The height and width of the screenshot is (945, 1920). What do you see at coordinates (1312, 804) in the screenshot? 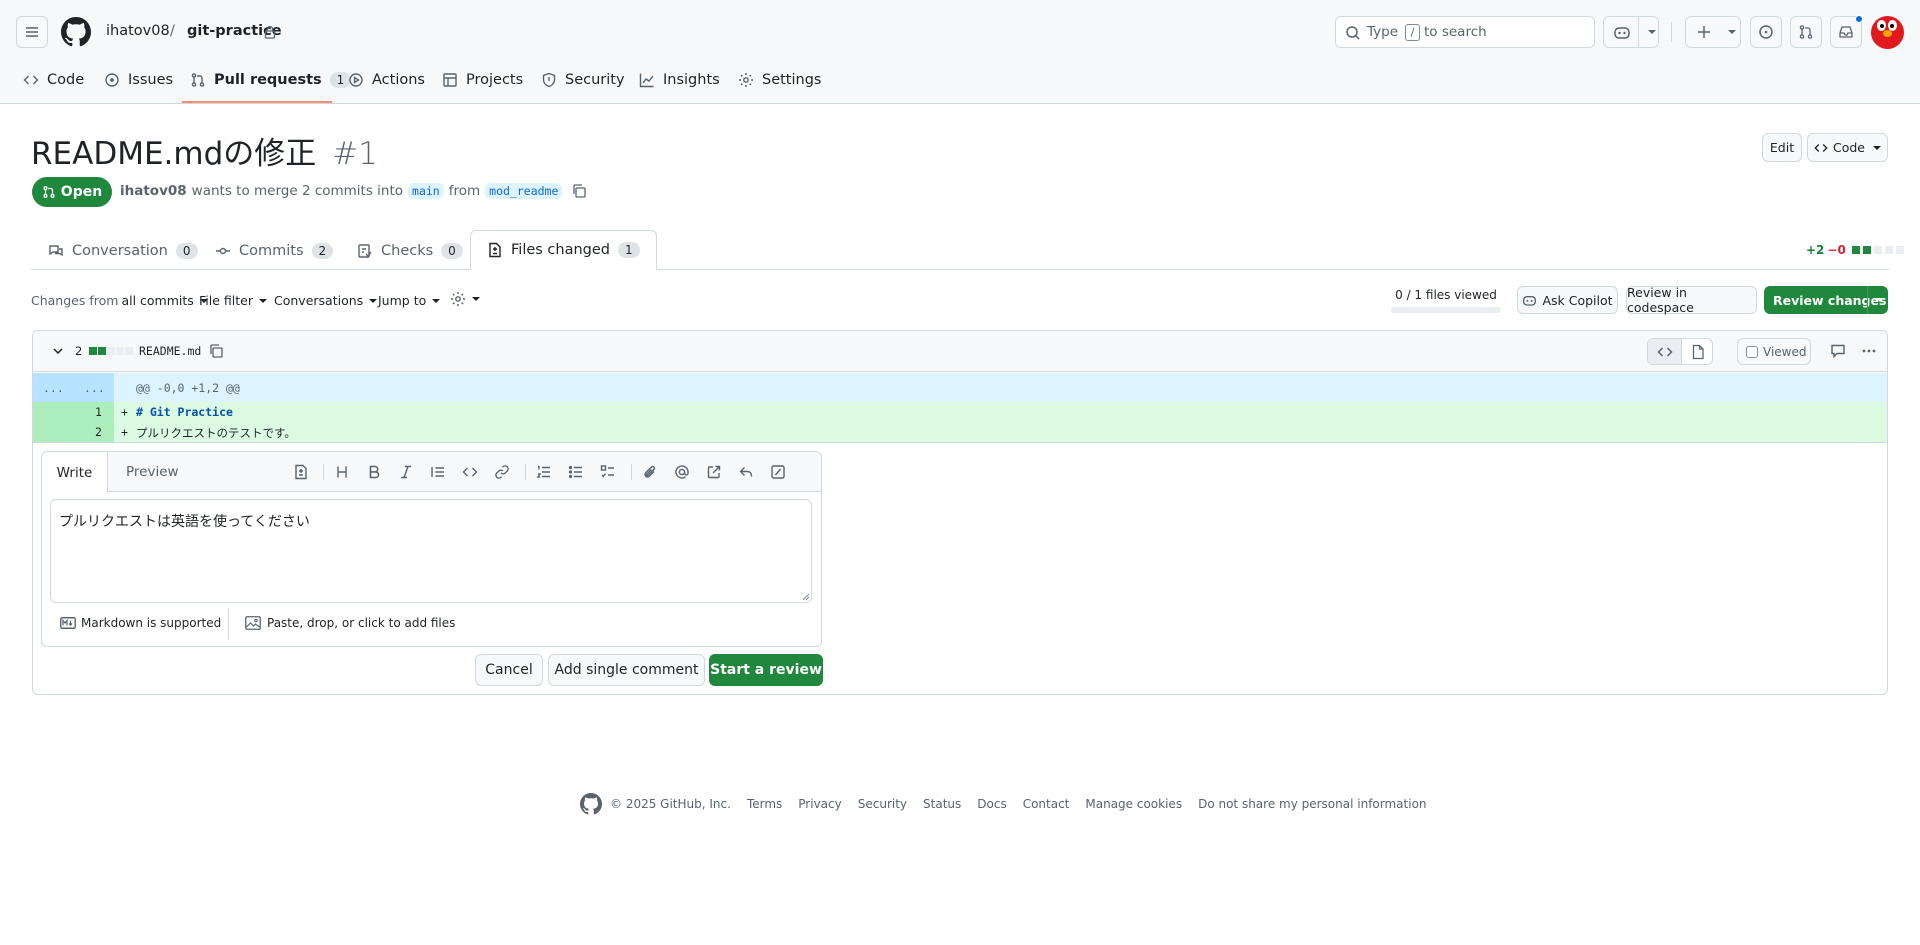
I see `footer-link-do-not-share: Do not share my personal information` at bounding box center [1312, 804].